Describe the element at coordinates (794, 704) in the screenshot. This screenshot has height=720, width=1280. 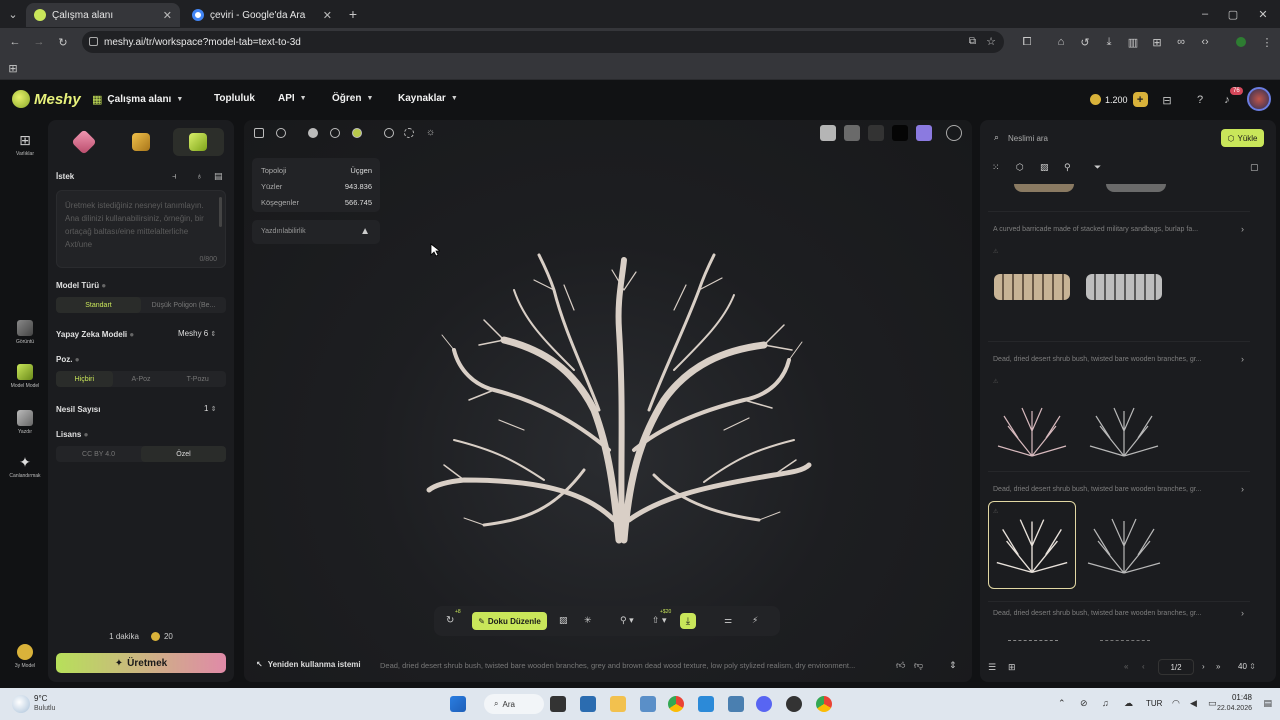
I see `obs-icon` at that location.